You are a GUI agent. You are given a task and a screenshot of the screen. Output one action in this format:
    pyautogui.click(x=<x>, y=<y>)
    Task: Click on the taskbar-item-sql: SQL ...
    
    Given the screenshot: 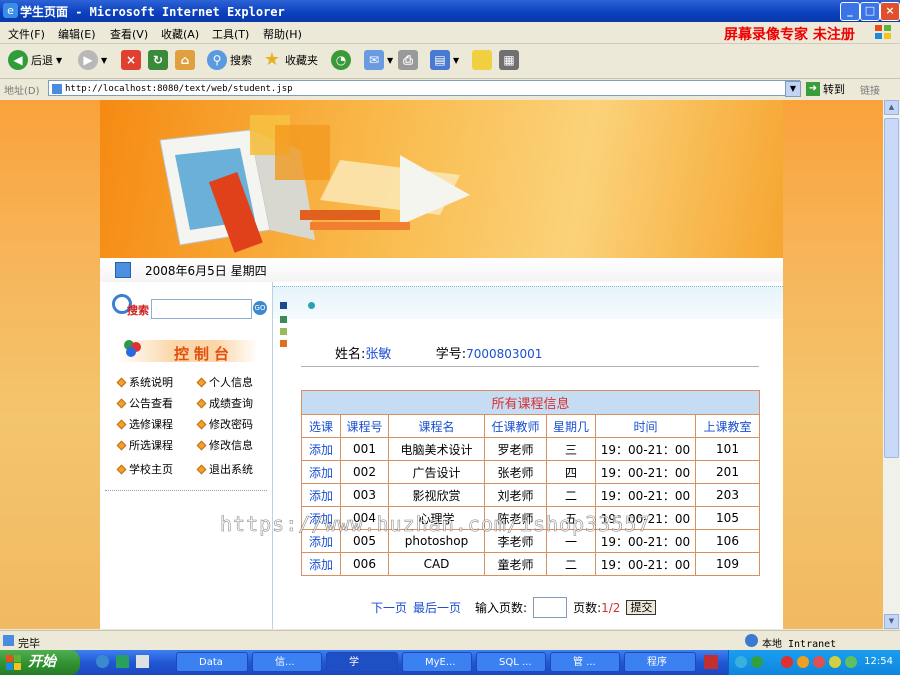 What is the action you would take?
    pyautogui.click(x=511, y=662)
    